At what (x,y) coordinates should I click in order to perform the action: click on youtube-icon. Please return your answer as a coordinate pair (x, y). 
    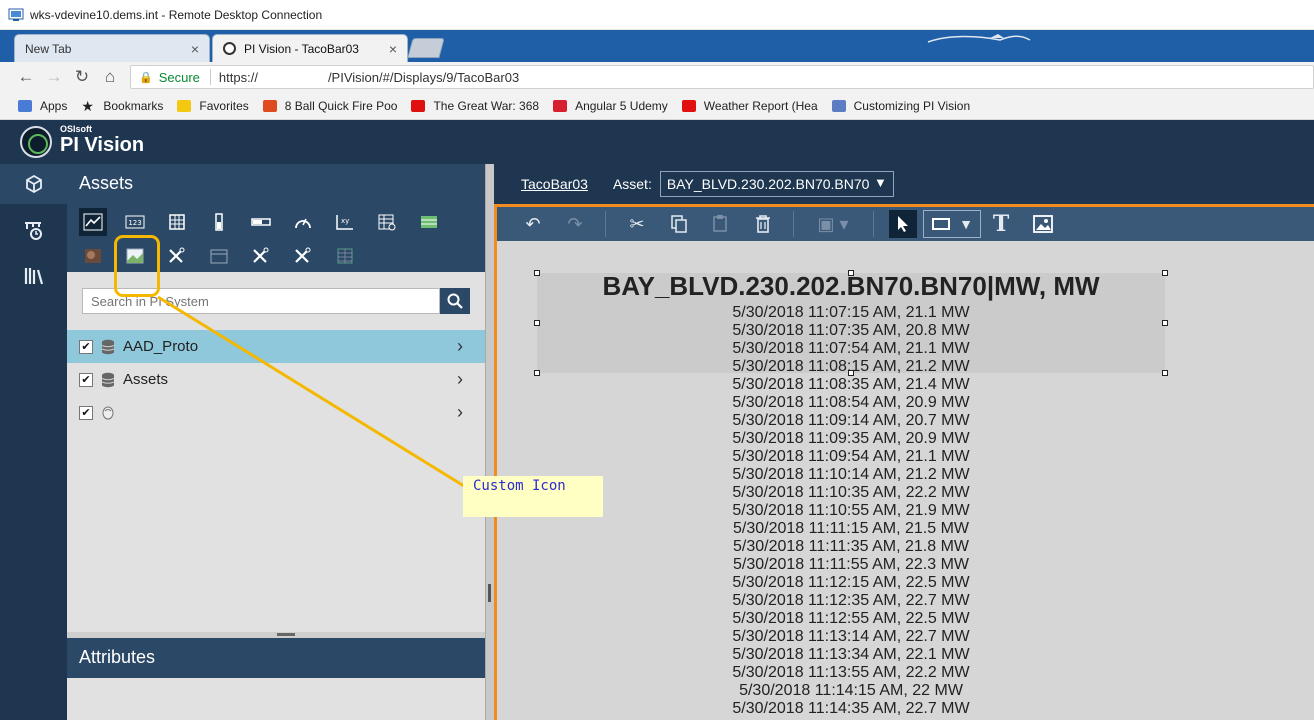
    Looking at the image, I should click on (688, 105).